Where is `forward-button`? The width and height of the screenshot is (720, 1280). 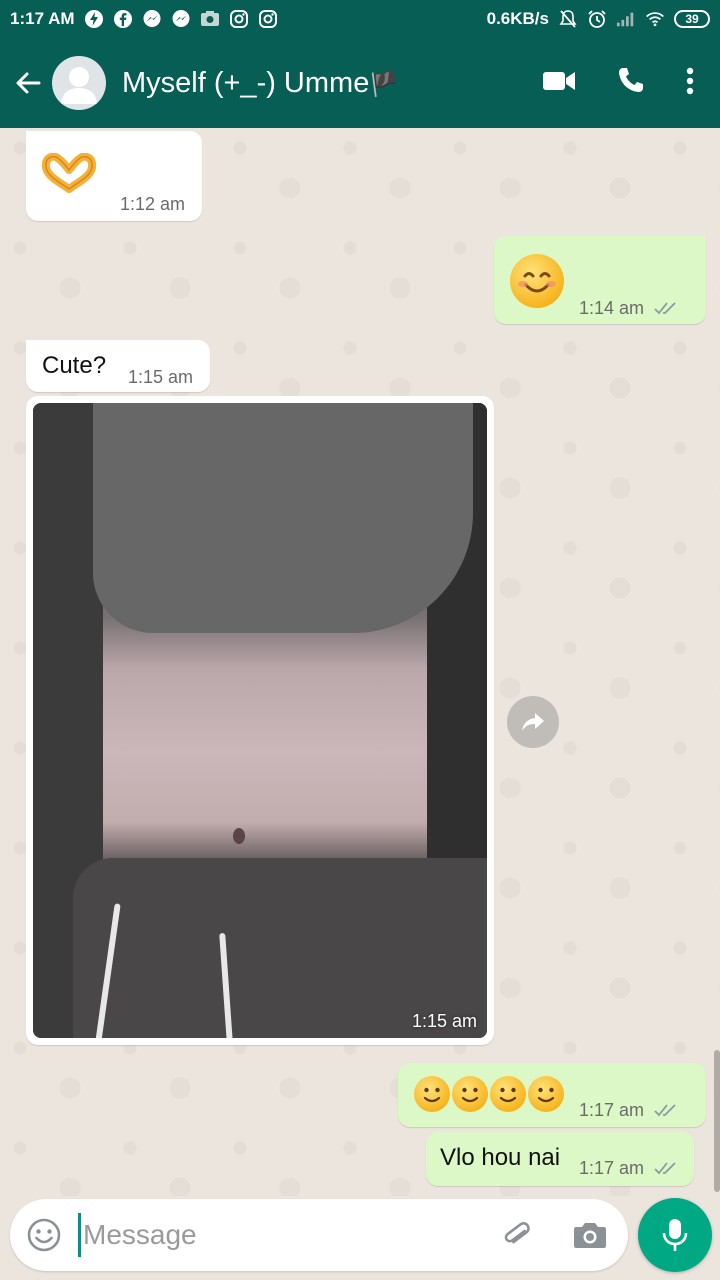 forward-button is located at coordinates (533, 722).